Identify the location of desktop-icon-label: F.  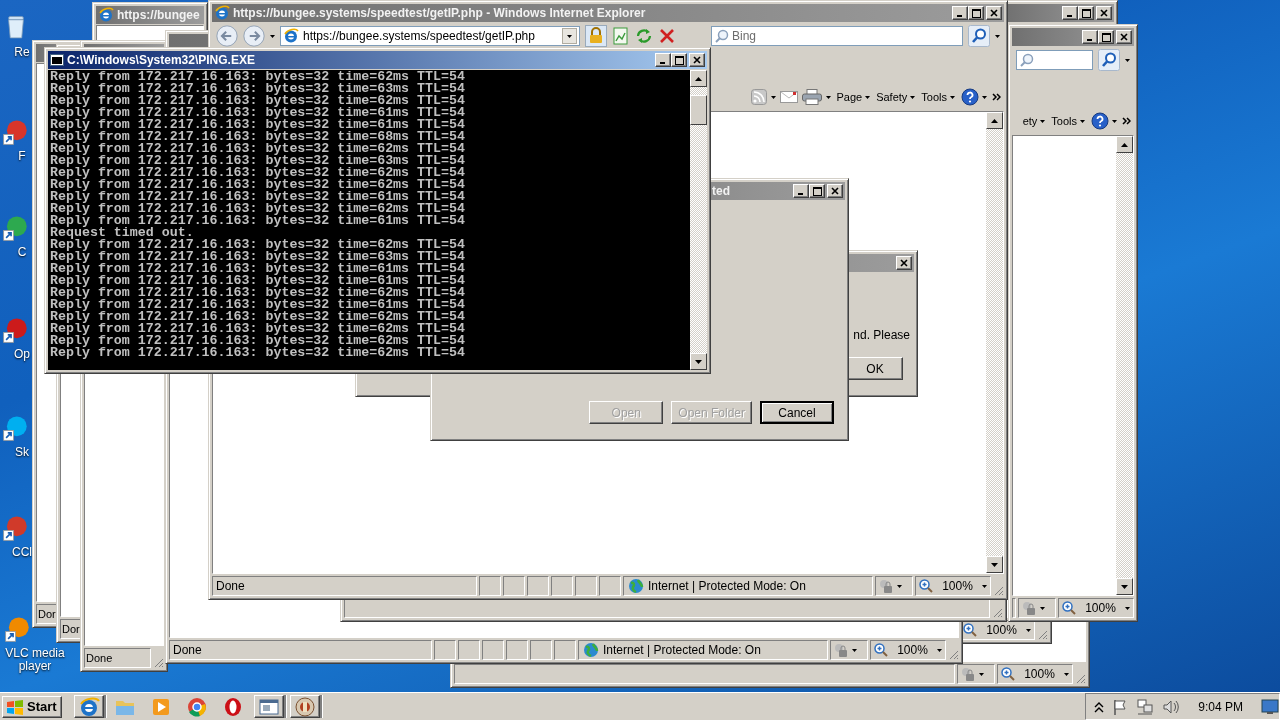
(22, 156).